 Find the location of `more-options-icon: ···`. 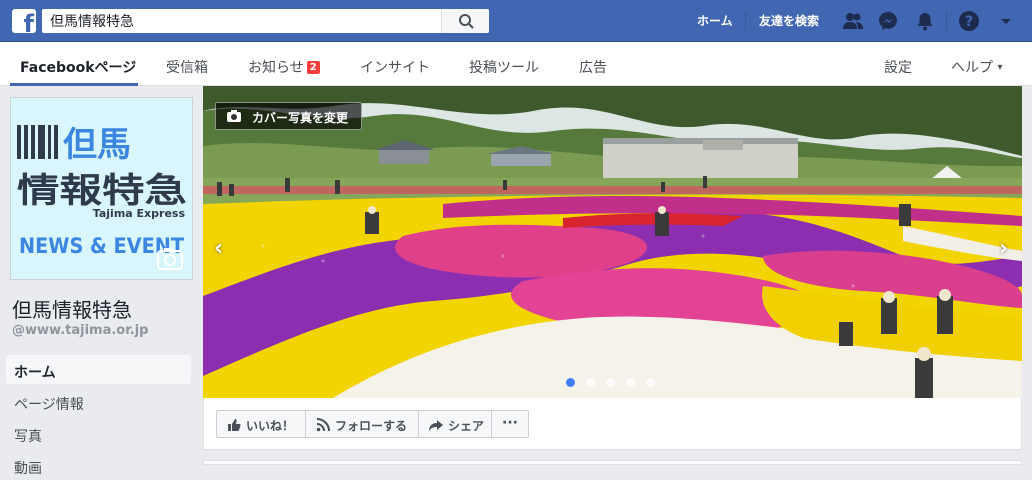

more-options-icon: ··· is located at coordinates (510, 423).